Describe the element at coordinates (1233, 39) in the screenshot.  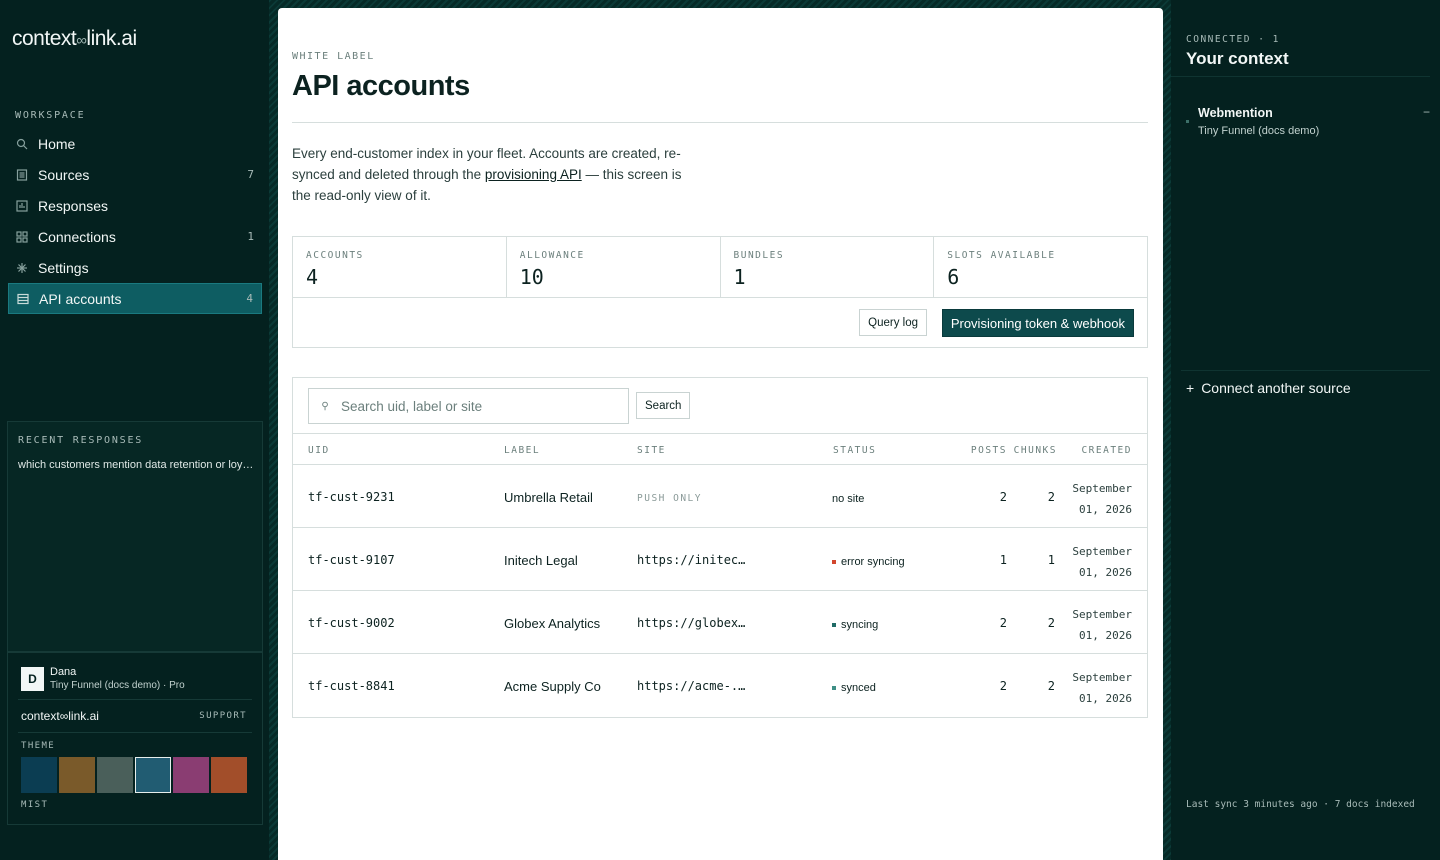
I see `connected-count-label: CONNECTED · 1` at that location.